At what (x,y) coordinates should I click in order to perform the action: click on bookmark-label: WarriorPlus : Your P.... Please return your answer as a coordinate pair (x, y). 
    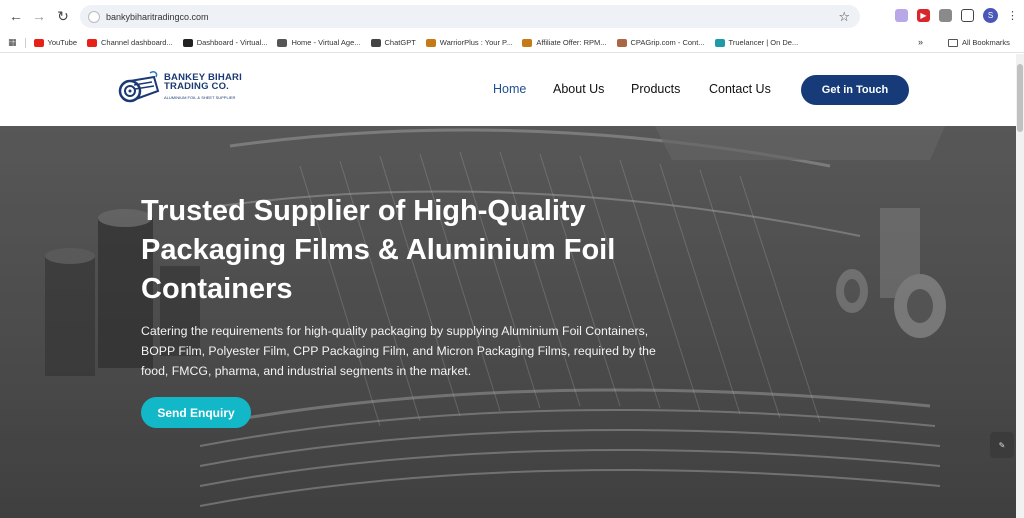
    Looking at the image, I should click on (476, 42).